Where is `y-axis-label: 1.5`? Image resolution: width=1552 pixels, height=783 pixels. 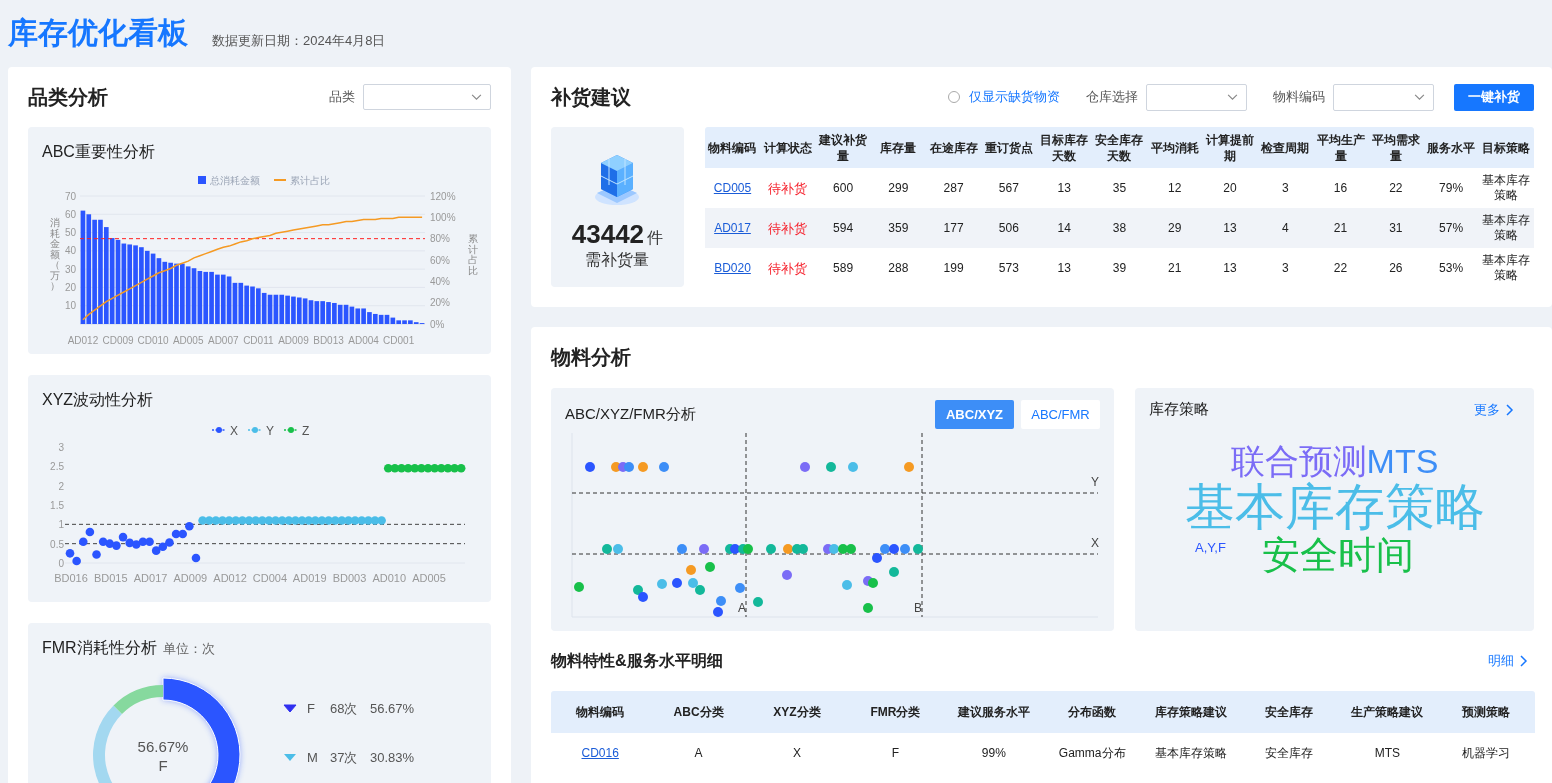
y-axis-label: 1.5 is located at coordinates (57, 505).